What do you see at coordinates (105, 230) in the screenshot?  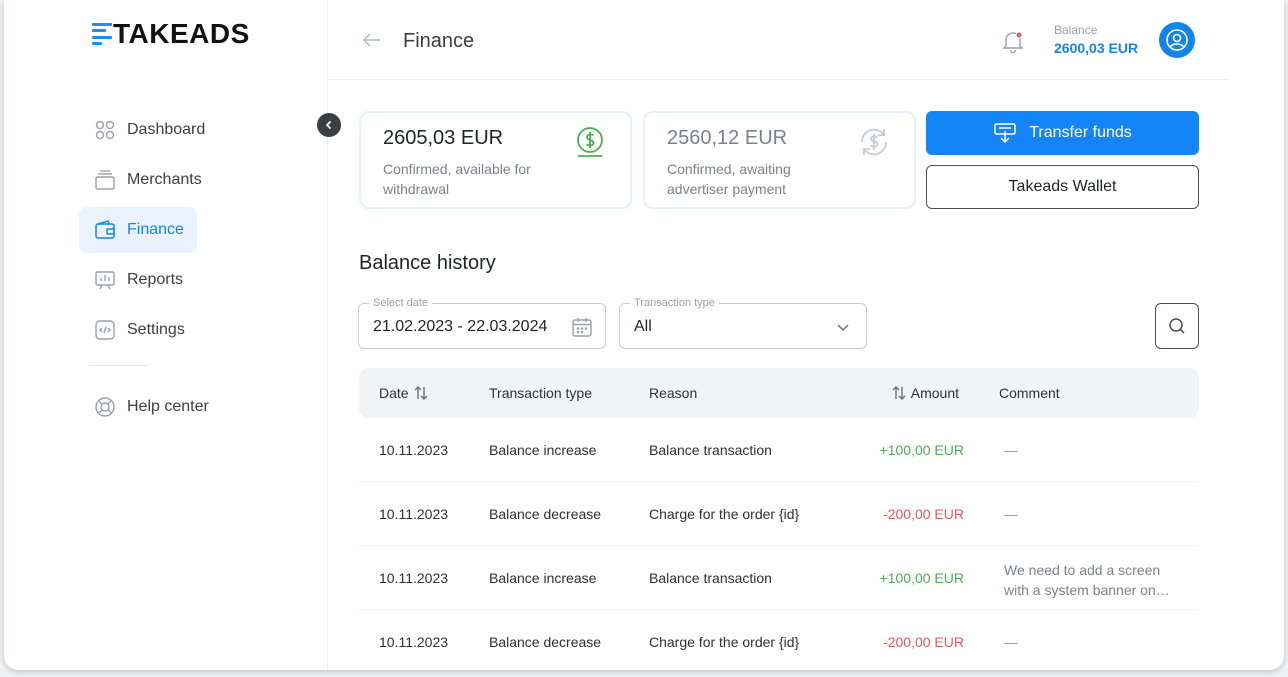 I see `wallet-icon` at bounding box center [105, 230].